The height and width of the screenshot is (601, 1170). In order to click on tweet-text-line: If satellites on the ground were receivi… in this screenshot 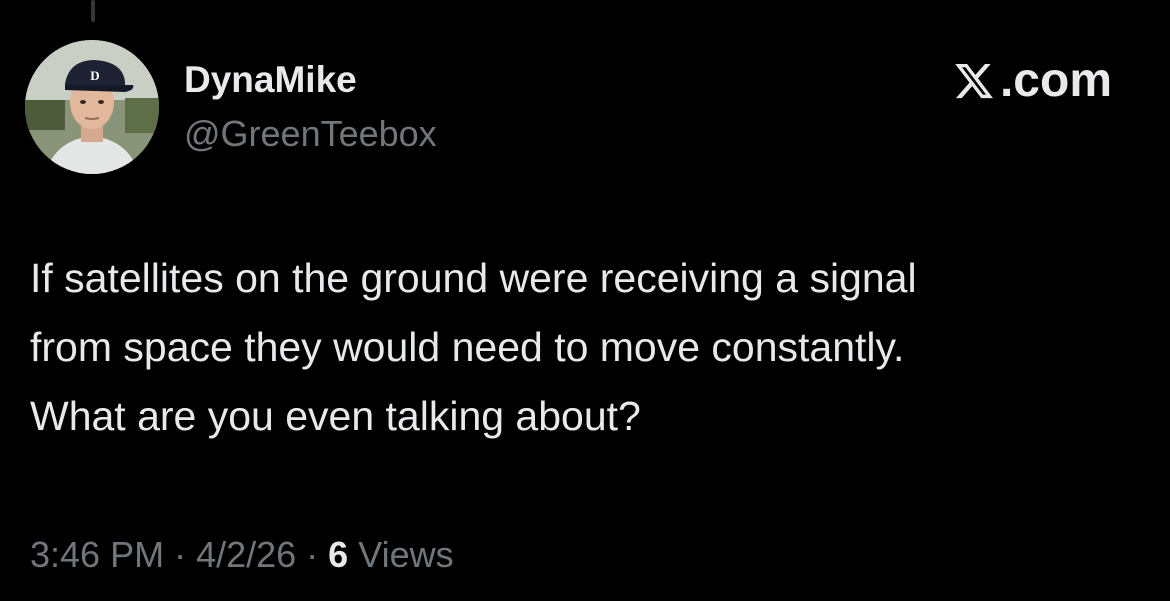, I will do `click(473, 278)`.